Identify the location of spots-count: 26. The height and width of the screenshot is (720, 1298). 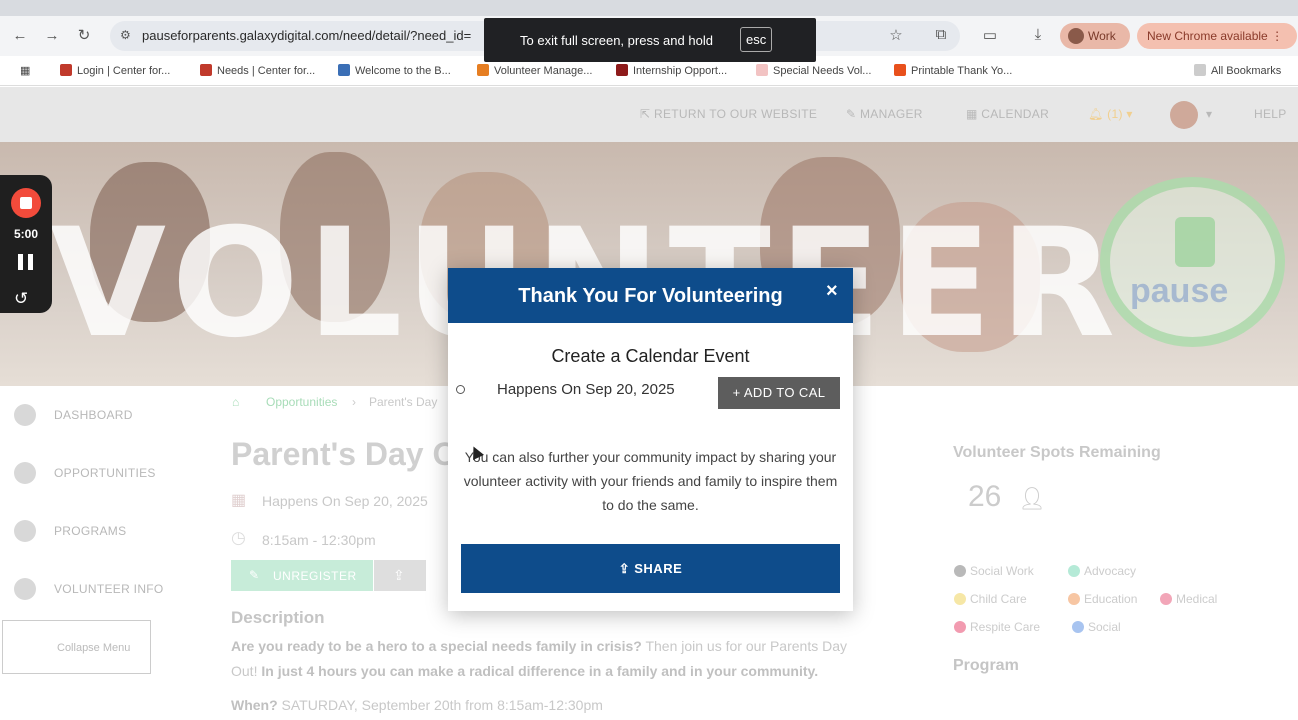
(985, 496).